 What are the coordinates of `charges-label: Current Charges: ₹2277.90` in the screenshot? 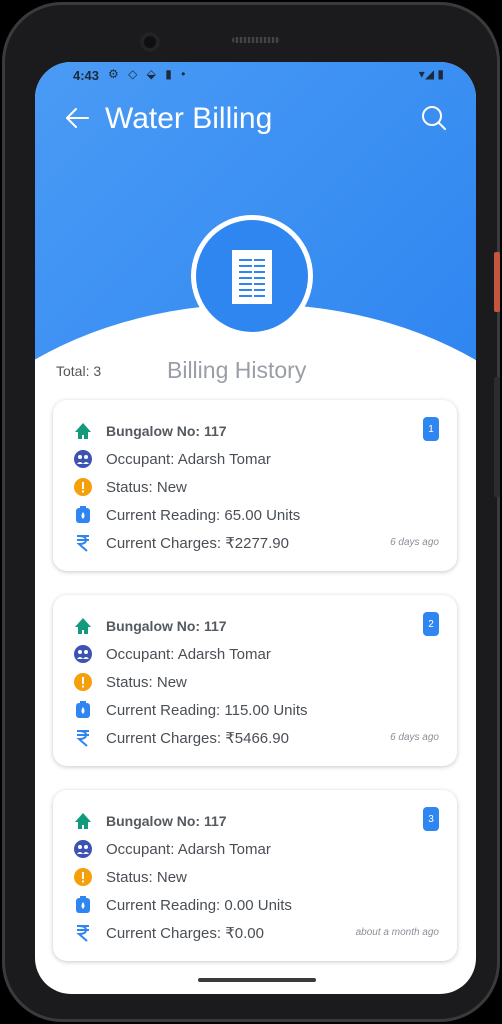 It's located at (197, 543).